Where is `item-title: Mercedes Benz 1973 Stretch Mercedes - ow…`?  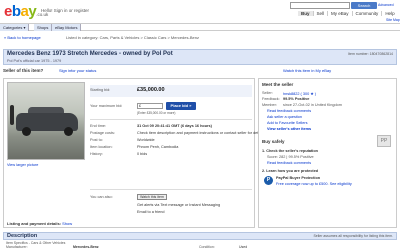 item-title: Mercedes Benz 1973 Stretch Mercedes - ow… is located at coordinates (90, 54).